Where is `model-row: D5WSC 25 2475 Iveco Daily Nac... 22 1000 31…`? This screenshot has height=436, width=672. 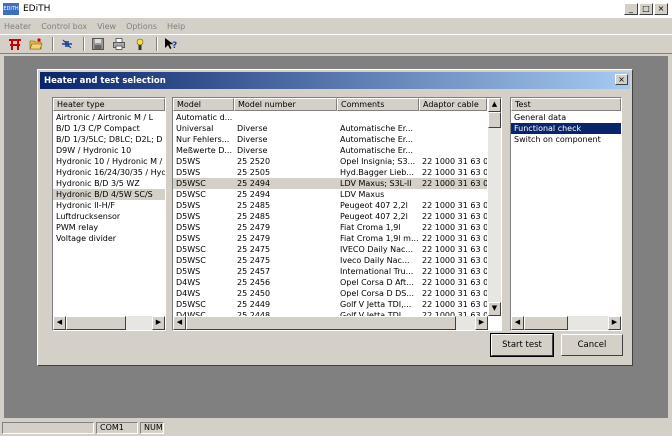
model-row: D5WSC 25 2475 Iveco Daily Nac... 22 1000 31… is located at coordinates (330, 260).